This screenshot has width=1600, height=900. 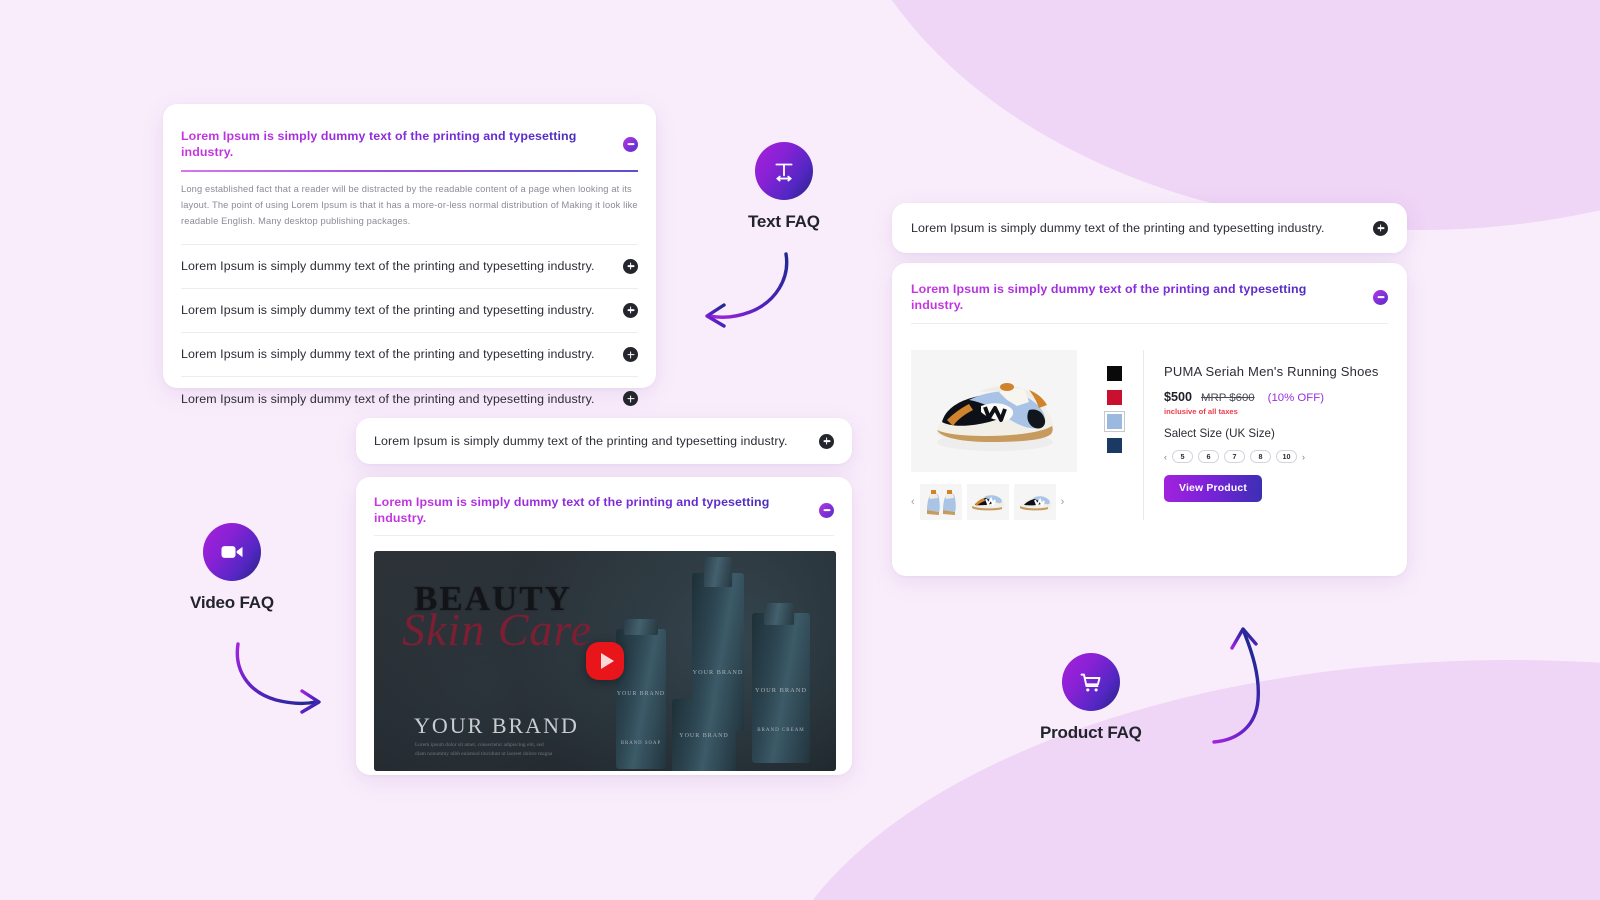 I want to click on size-option: 6, so click(x=1208, y=457).